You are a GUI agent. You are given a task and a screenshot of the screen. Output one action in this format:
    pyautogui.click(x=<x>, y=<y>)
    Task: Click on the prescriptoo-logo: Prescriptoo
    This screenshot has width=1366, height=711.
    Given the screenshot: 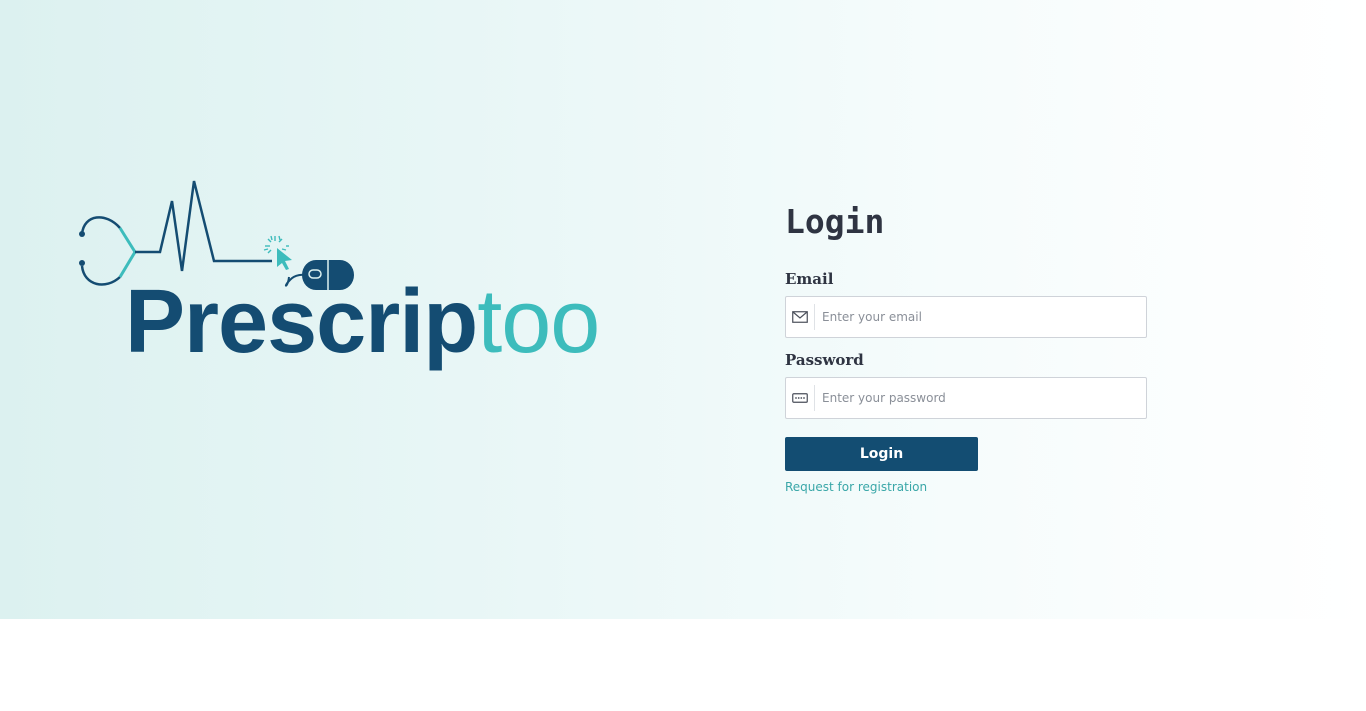 What is the action you would take?
    pyautogui.click(x=341, y=278)
    